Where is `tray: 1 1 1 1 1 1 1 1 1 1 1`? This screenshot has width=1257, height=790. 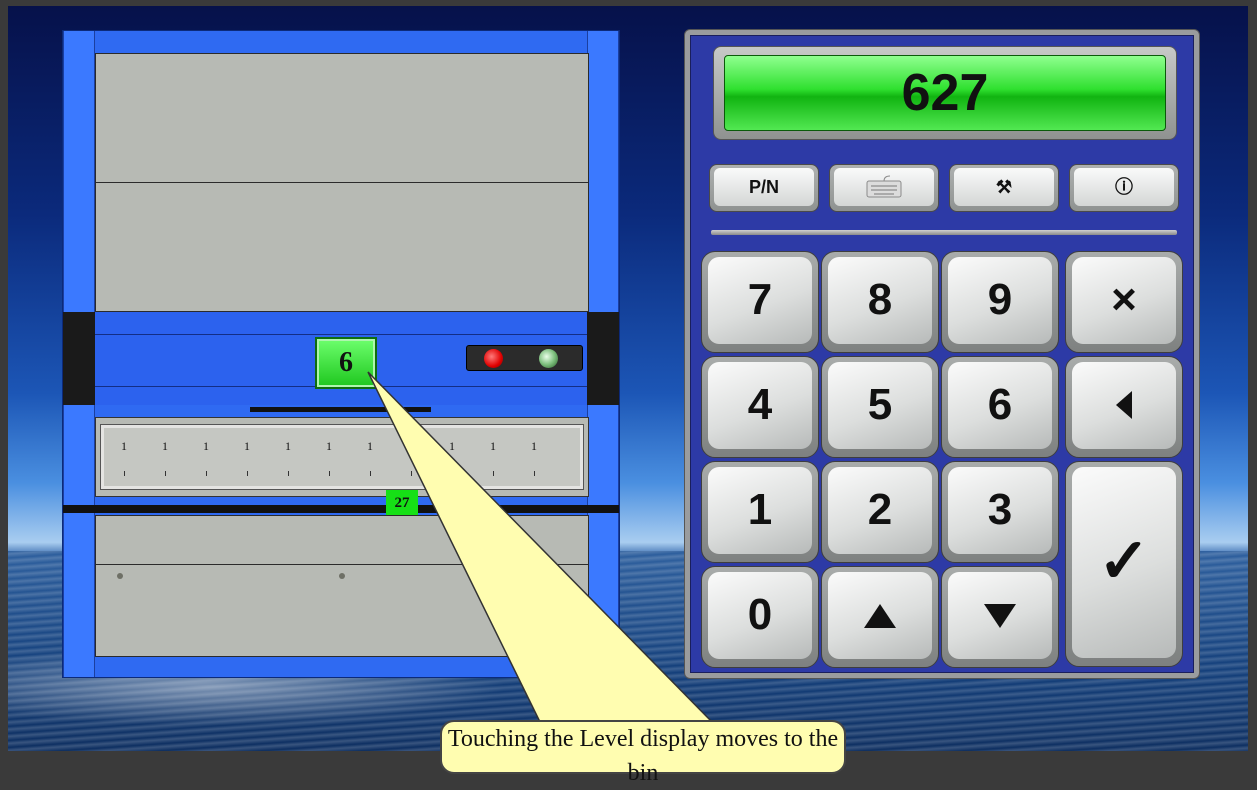 tray: 1 1 1 1 1 1 1 1 1 1 1 is located at coordinates (342, 457).